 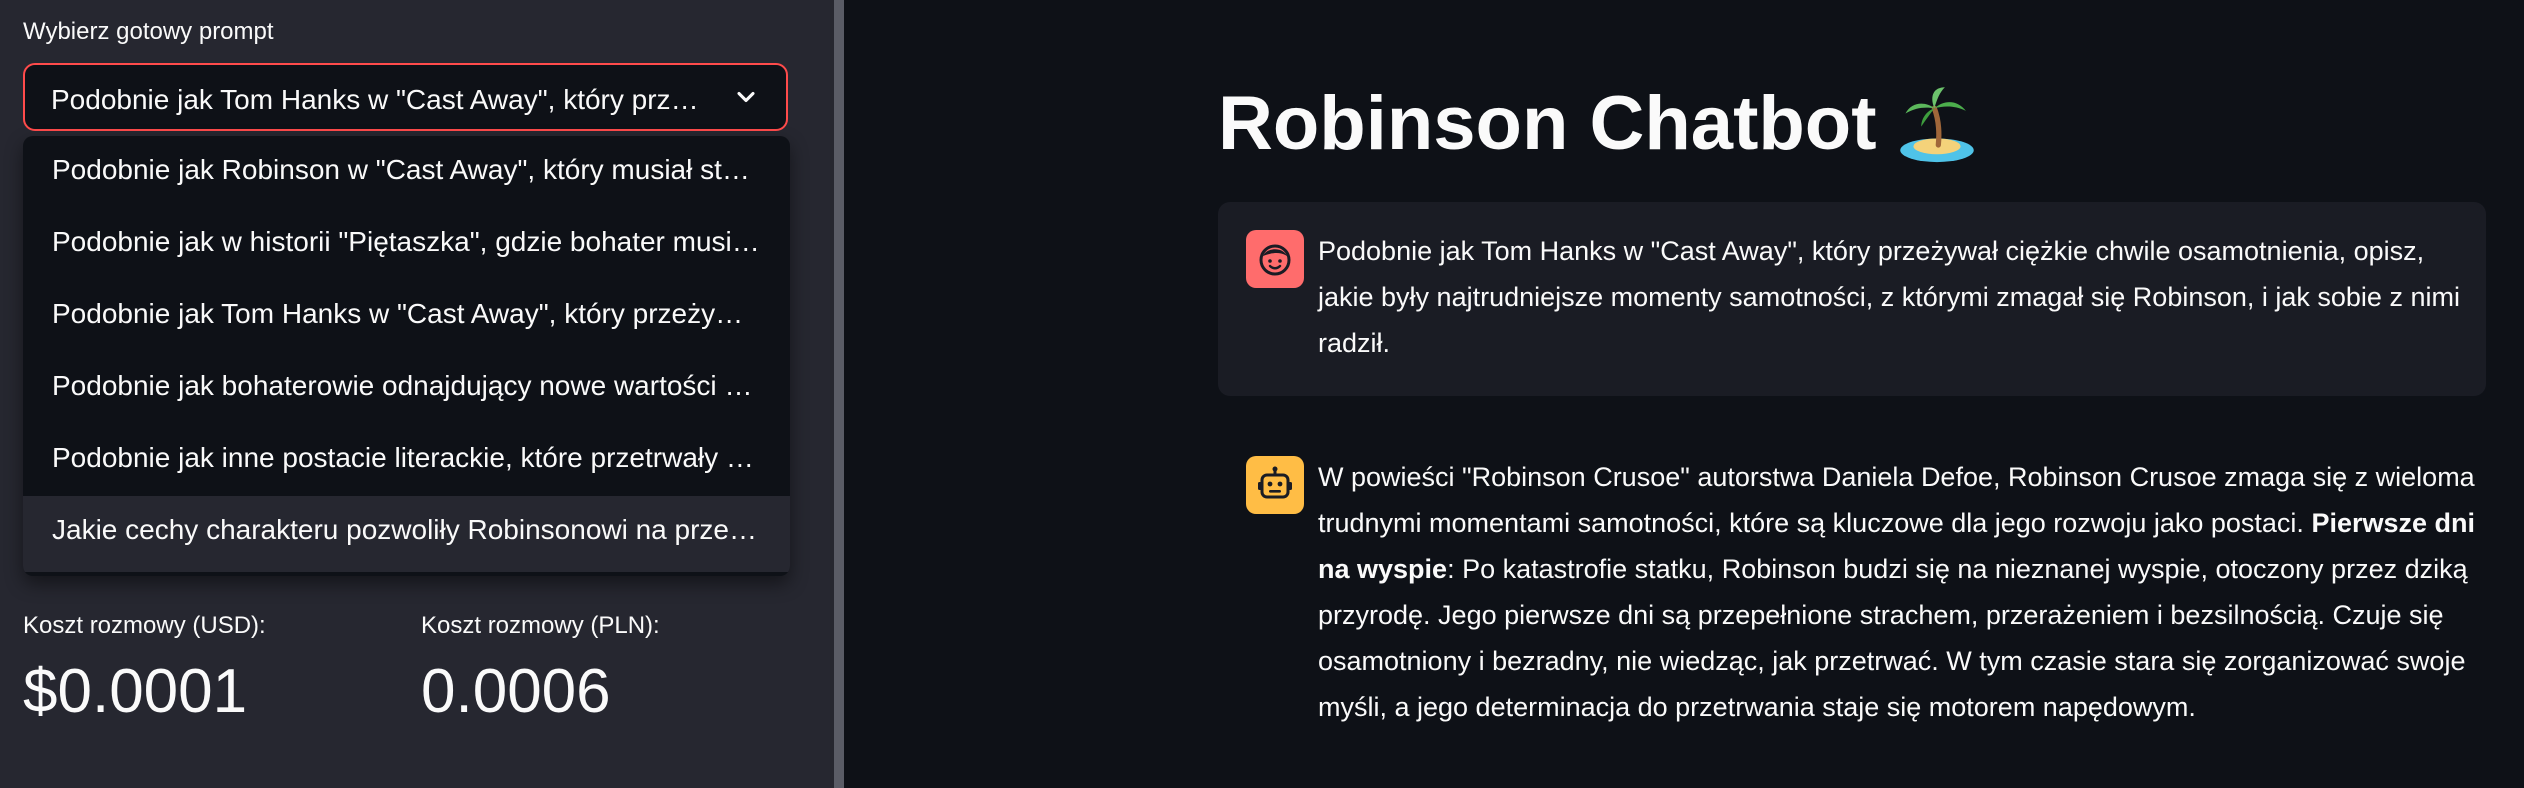 What do you see at coordinates (1547, 123) in the screenshot?
I see `page-title-text: Robinson Chatbot` at bounding box center [1547, 123].